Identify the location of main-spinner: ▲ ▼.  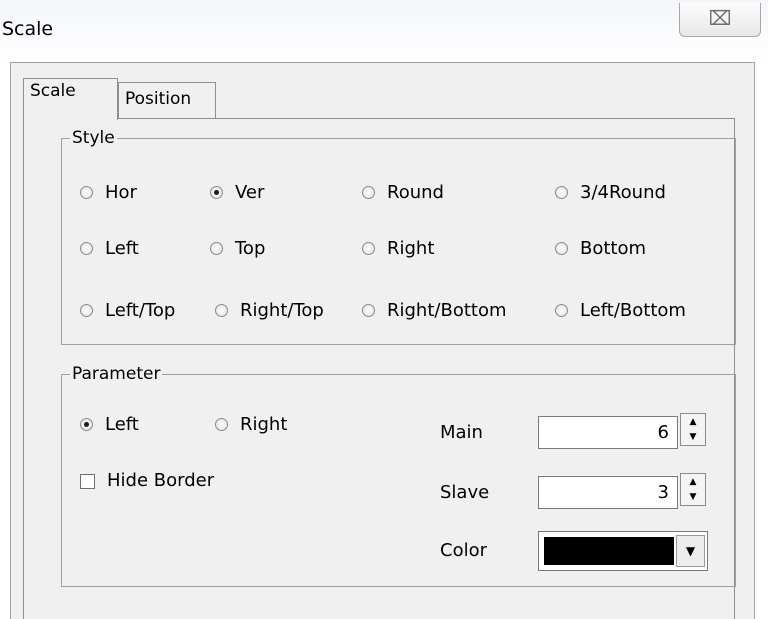
(693, 429).